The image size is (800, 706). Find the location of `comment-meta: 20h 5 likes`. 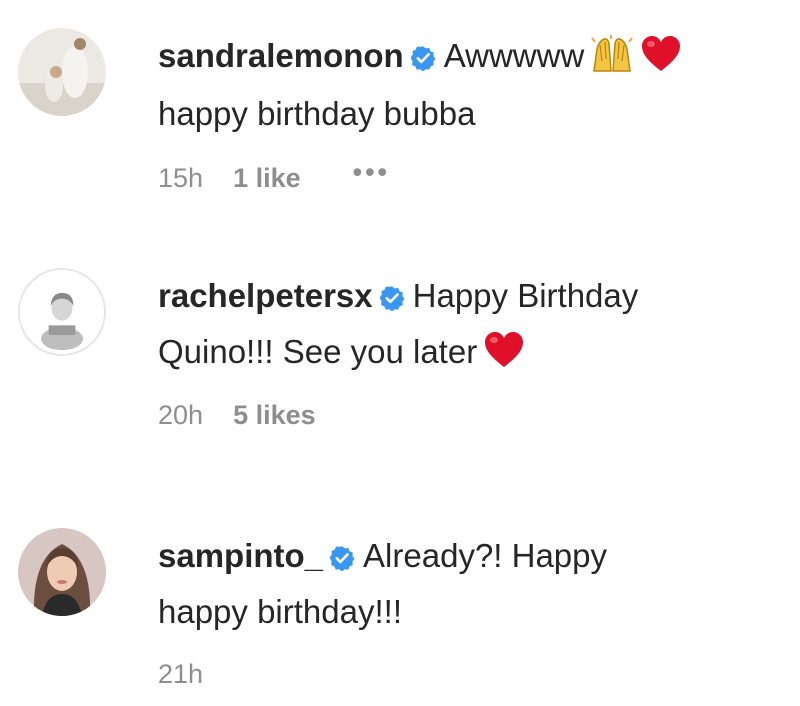

comment-meta: 20h 5 likes is located at coordinates (263, 415).